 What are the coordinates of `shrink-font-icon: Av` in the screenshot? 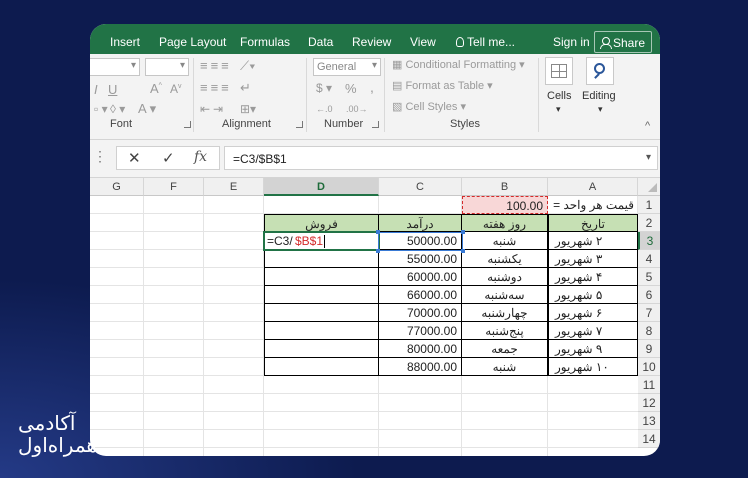 It's located at (176, 89).